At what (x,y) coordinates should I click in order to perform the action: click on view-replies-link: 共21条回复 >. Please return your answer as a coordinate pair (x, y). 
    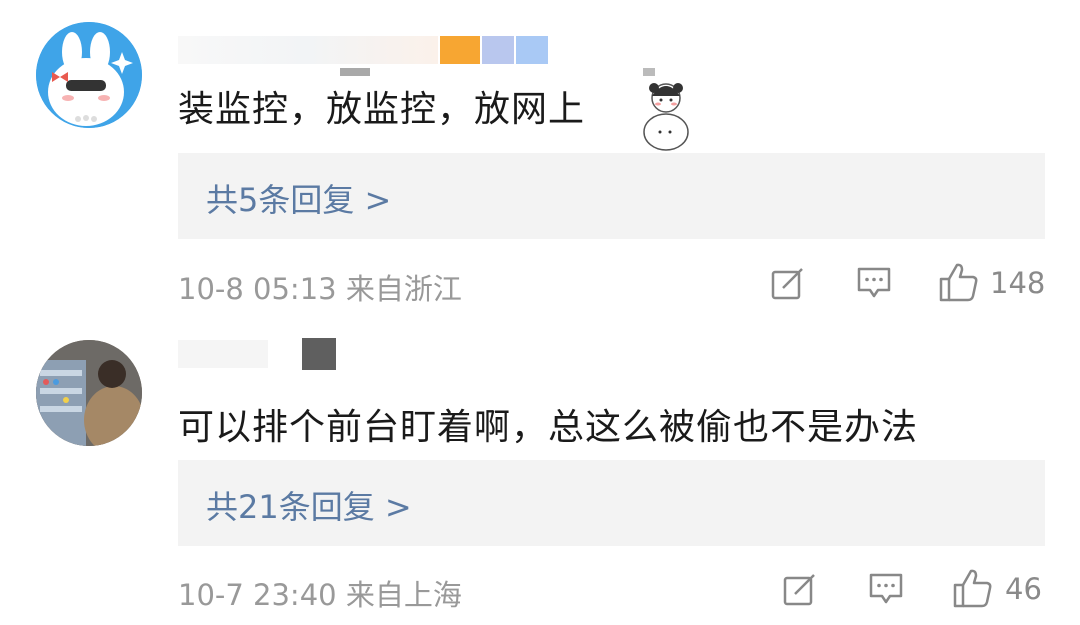
    Looking at the image, I should click on (309, 505).